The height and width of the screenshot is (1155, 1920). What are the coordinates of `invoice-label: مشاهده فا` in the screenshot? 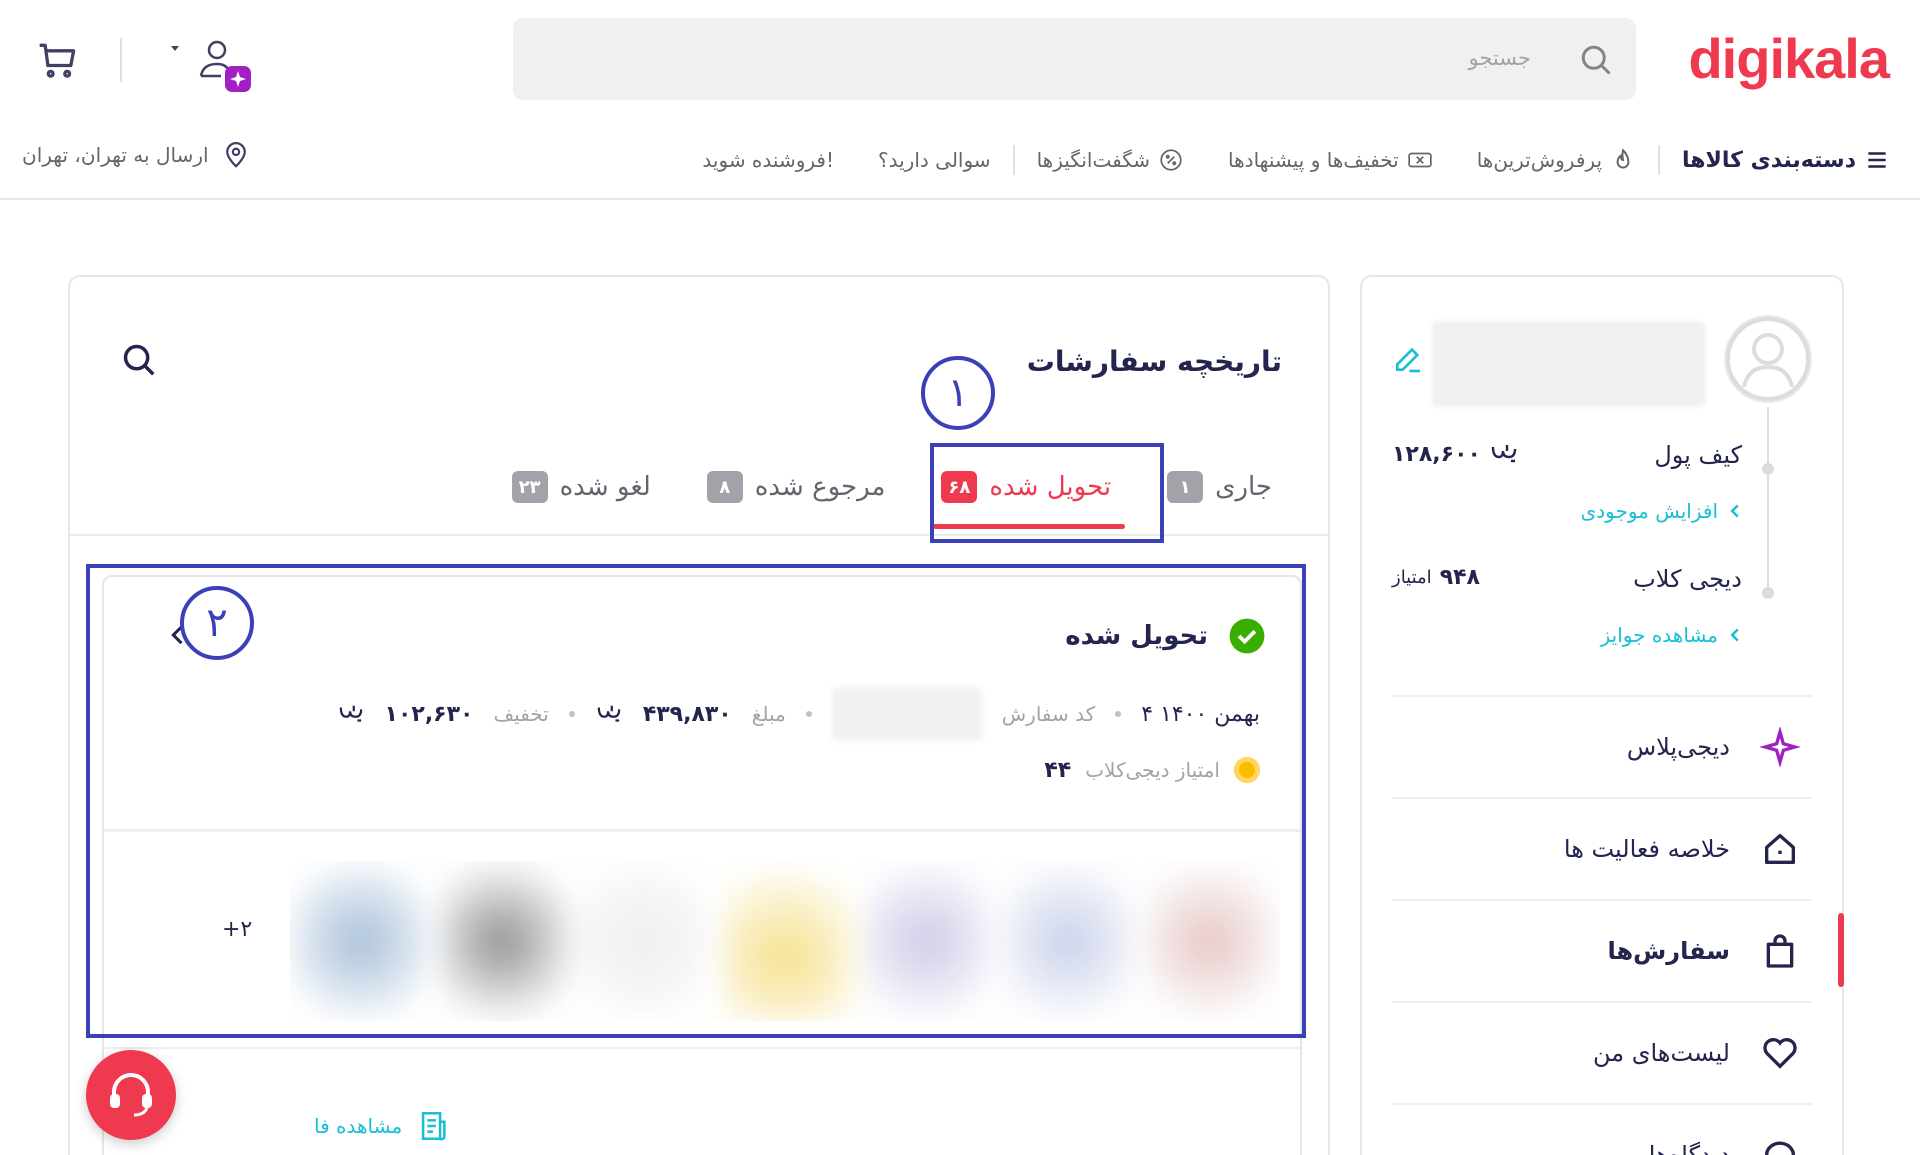 It's located at (358, 1126).